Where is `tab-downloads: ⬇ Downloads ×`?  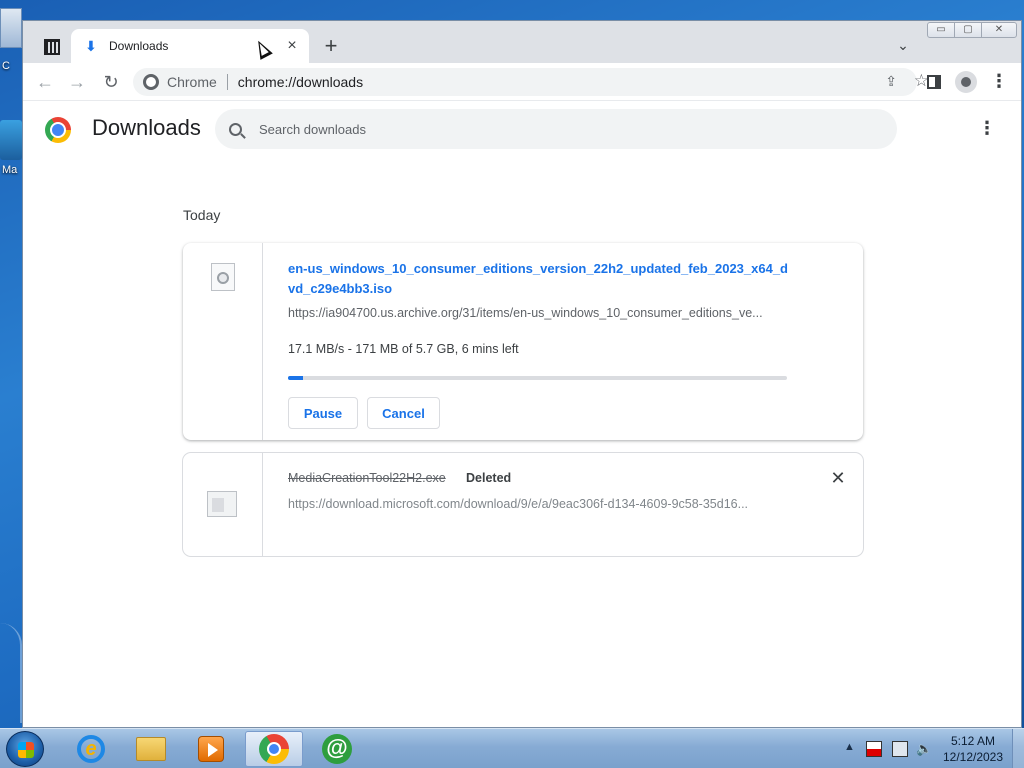
tab-downloads: ⬇ Downloads × is located at coordinates (190, 46).